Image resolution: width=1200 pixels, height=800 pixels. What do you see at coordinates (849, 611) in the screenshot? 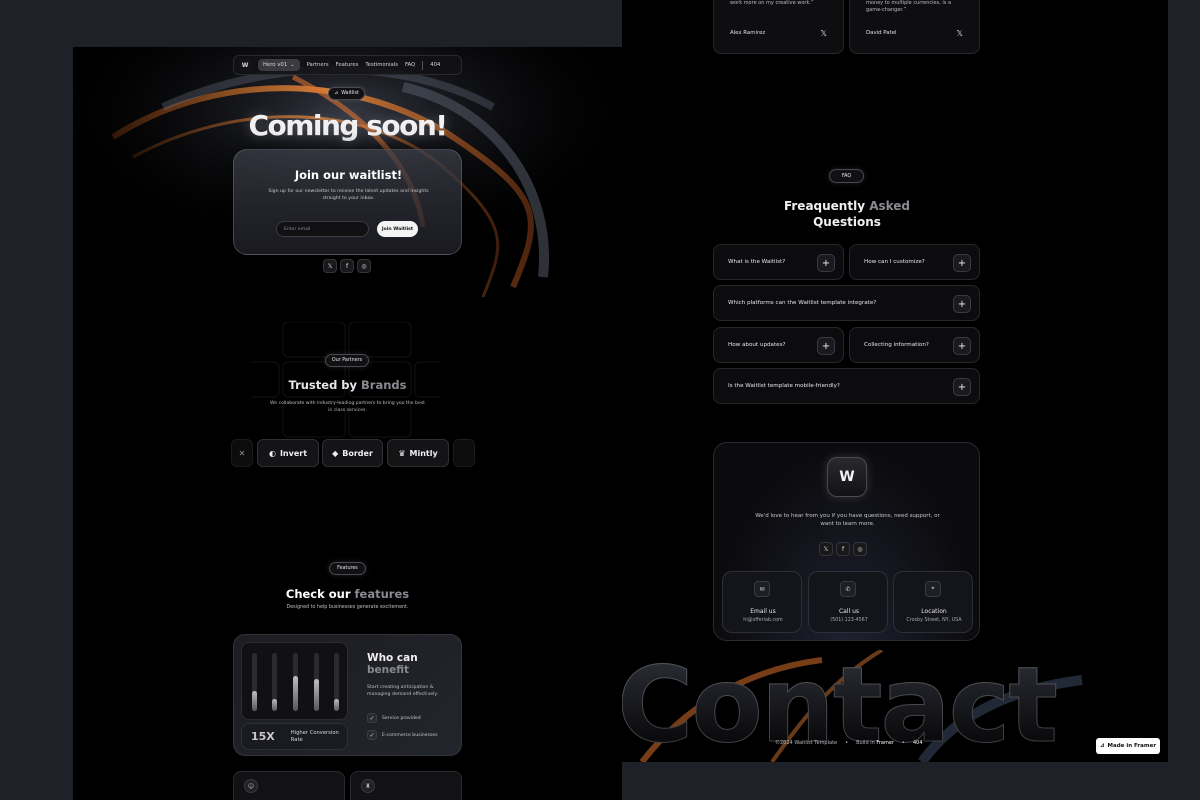
I see `contact-box-label: Call us` at bounding box center [849, 611].